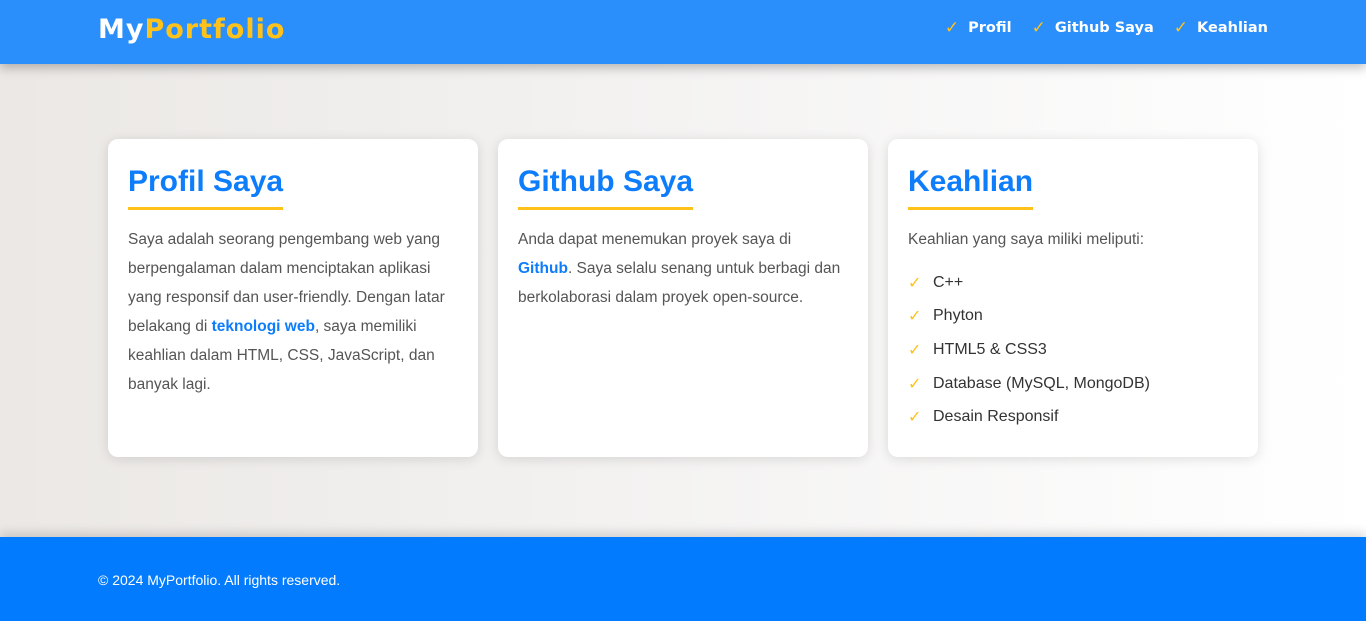 The width and height of the screenshot is (1366, 621). I want to click on skill-label: Database (MySQL, MongoDB), so click(1041, 383).